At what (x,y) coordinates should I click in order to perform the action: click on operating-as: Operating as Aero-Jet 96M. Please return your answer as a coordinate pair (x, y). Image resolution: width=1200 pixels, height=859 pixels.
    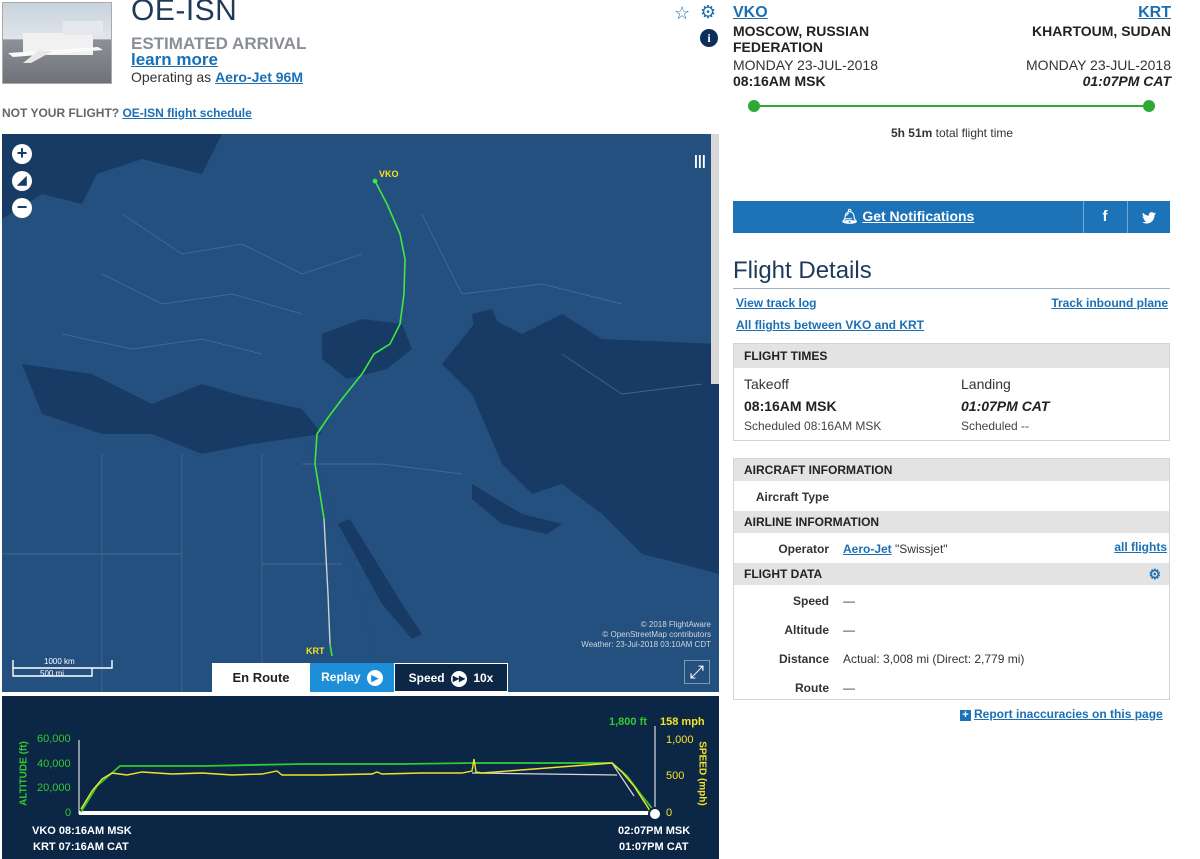
    Looking at the image, I should click on (217, 77).